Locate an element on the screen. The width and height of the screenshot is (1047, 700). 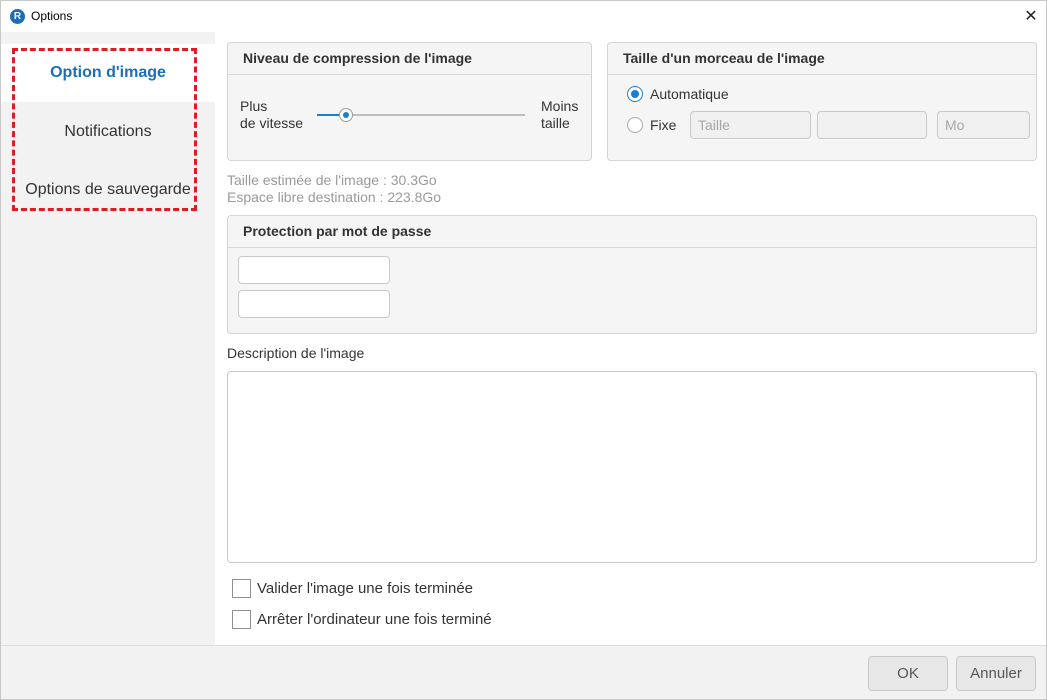
description-label: Description de l'image is located at coordinates (296, 353).